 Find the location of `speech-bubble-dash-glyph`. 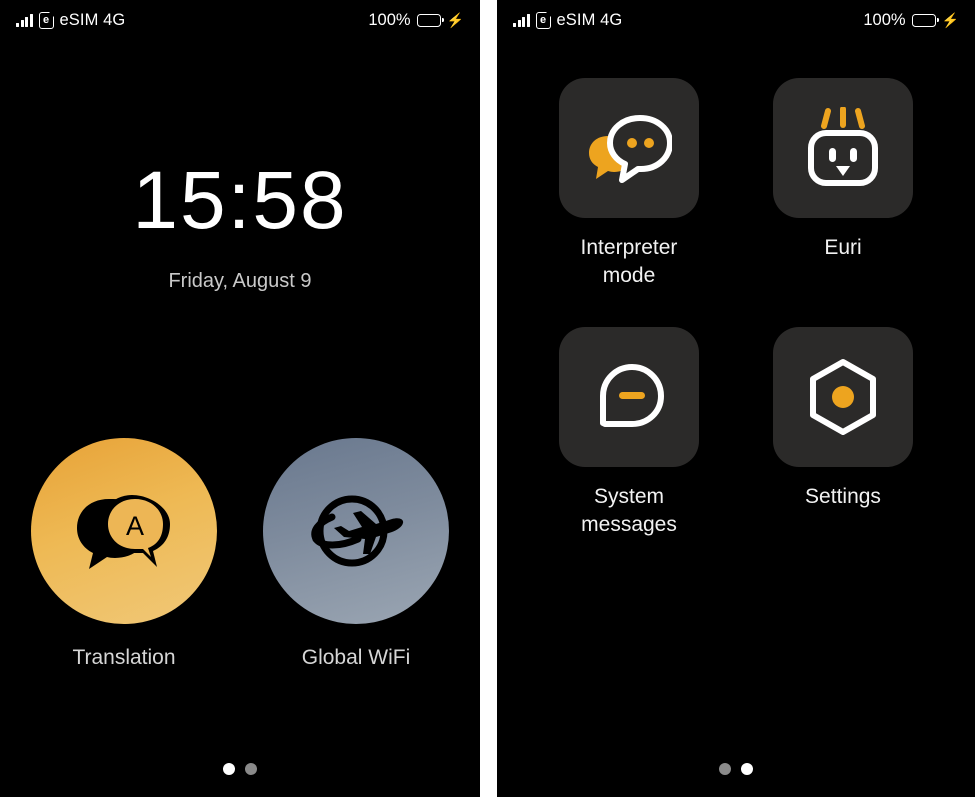

speech-bubble-dash-glyph is located at coordinates (632, 396).